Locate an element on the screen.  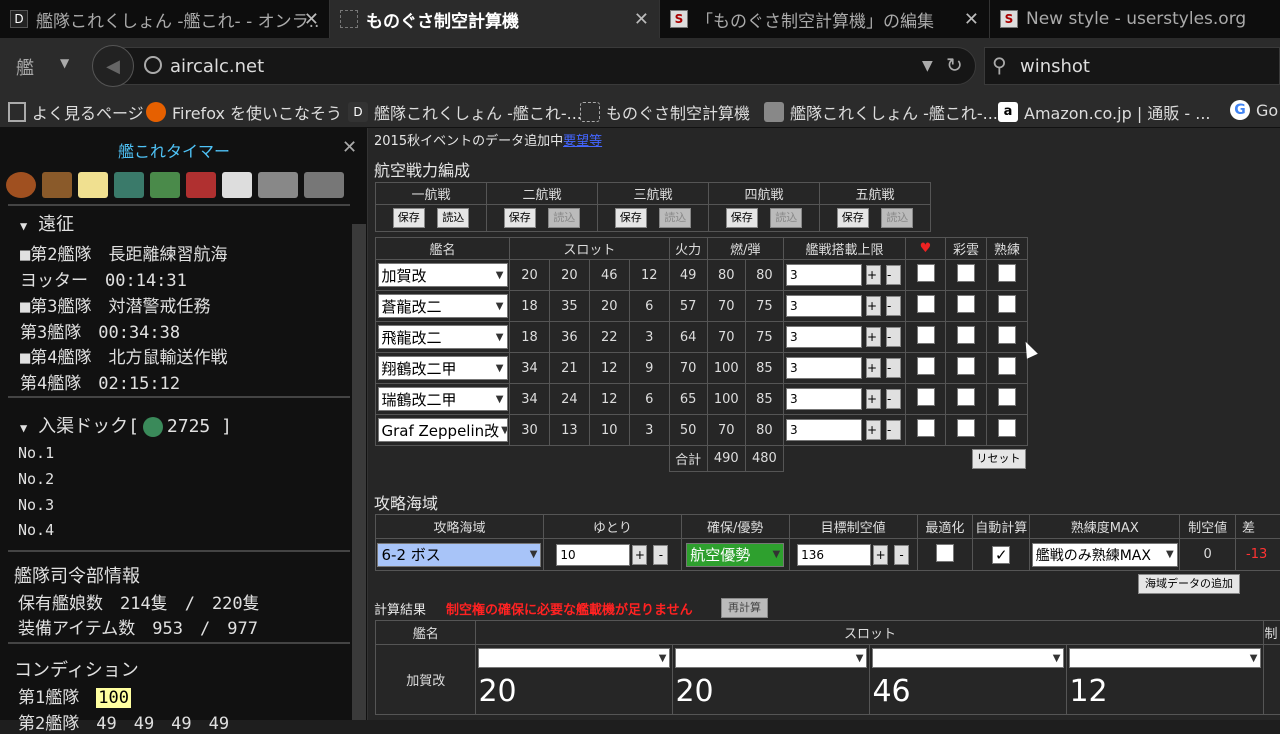
url-text: aircalc.net is located at coordinates (217, 66).